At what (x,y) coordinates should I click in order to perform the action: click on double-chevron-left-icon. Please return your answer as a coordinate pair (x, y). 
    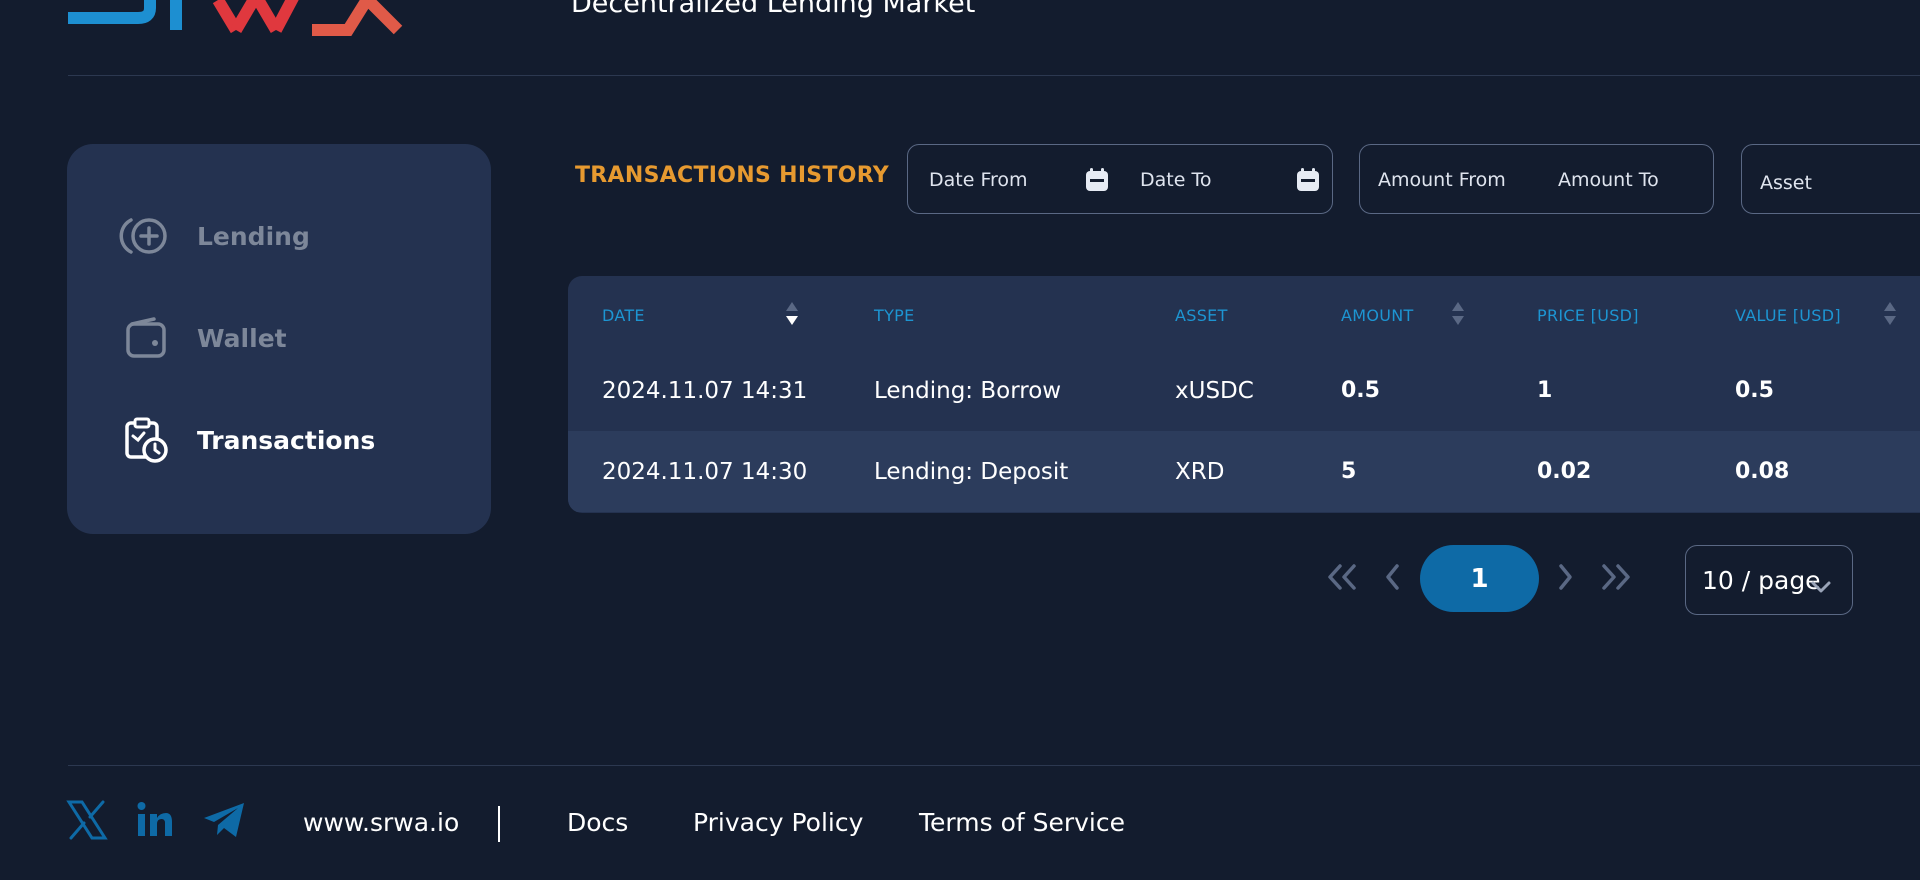
    Looking at the image, I should click on (1342, 579).